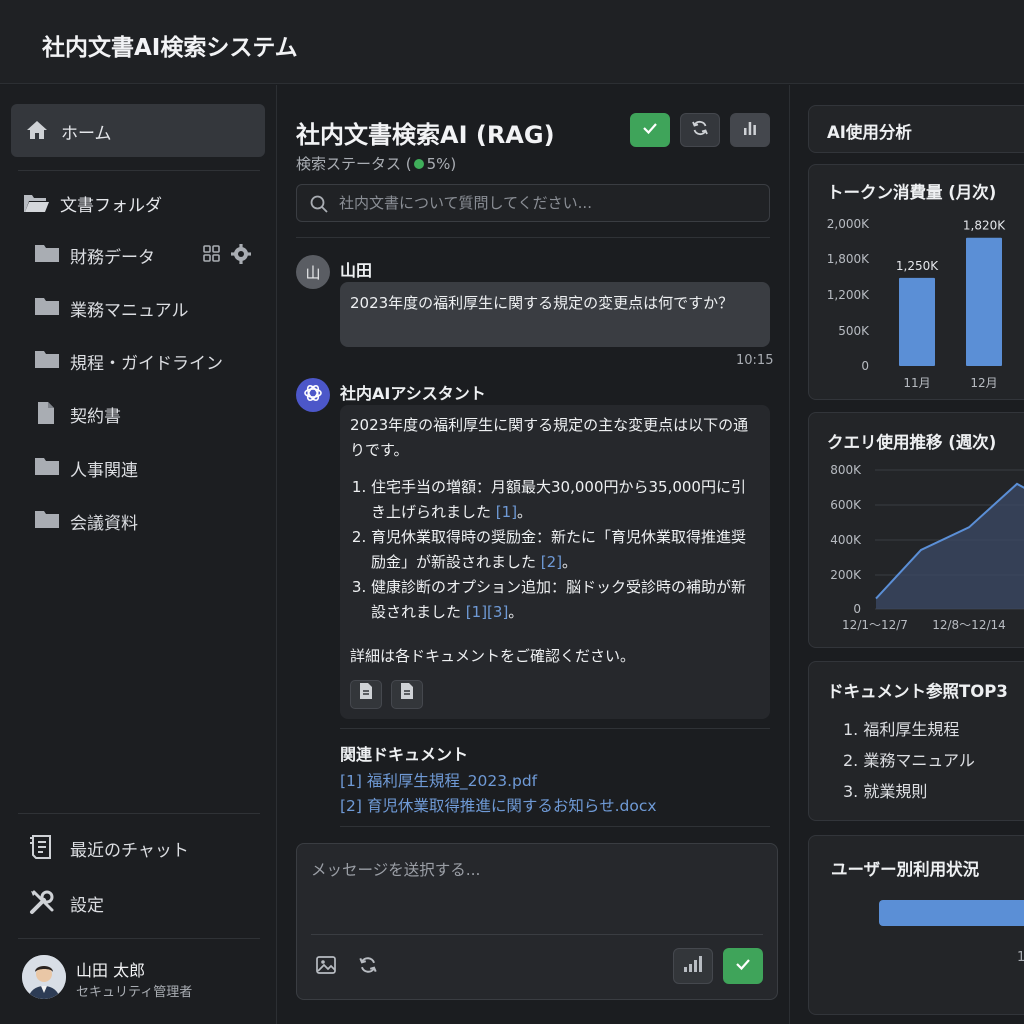  What do you see at coordinates (917, 321) in the screenshot?
I see `bar` at bounding box center [917, 321].